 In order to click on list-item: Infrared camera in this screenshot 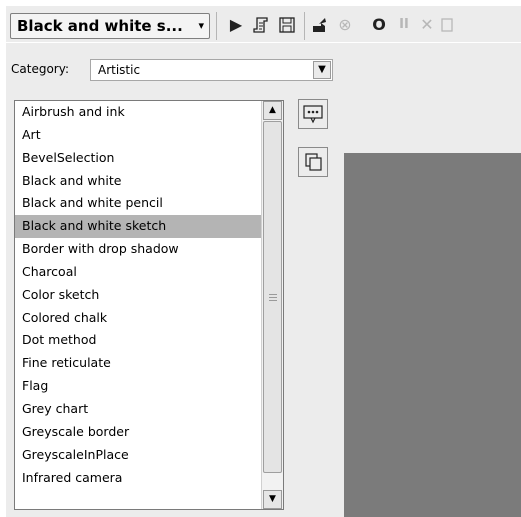, I will do `click(149, 478)`.